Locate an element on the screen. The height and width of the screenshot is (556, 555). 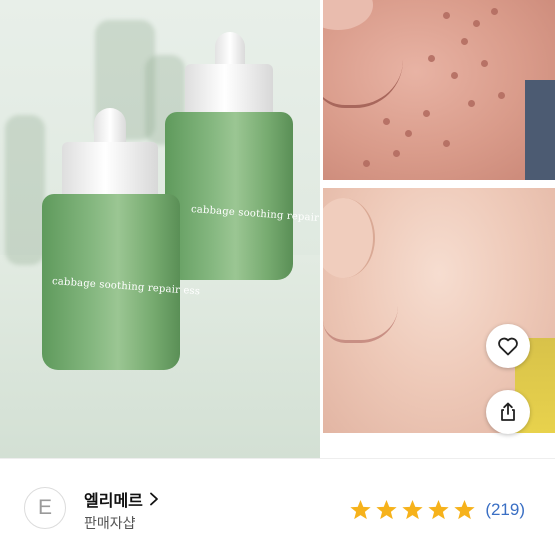
heart-outline-icon is located at coordinates (508, 346).